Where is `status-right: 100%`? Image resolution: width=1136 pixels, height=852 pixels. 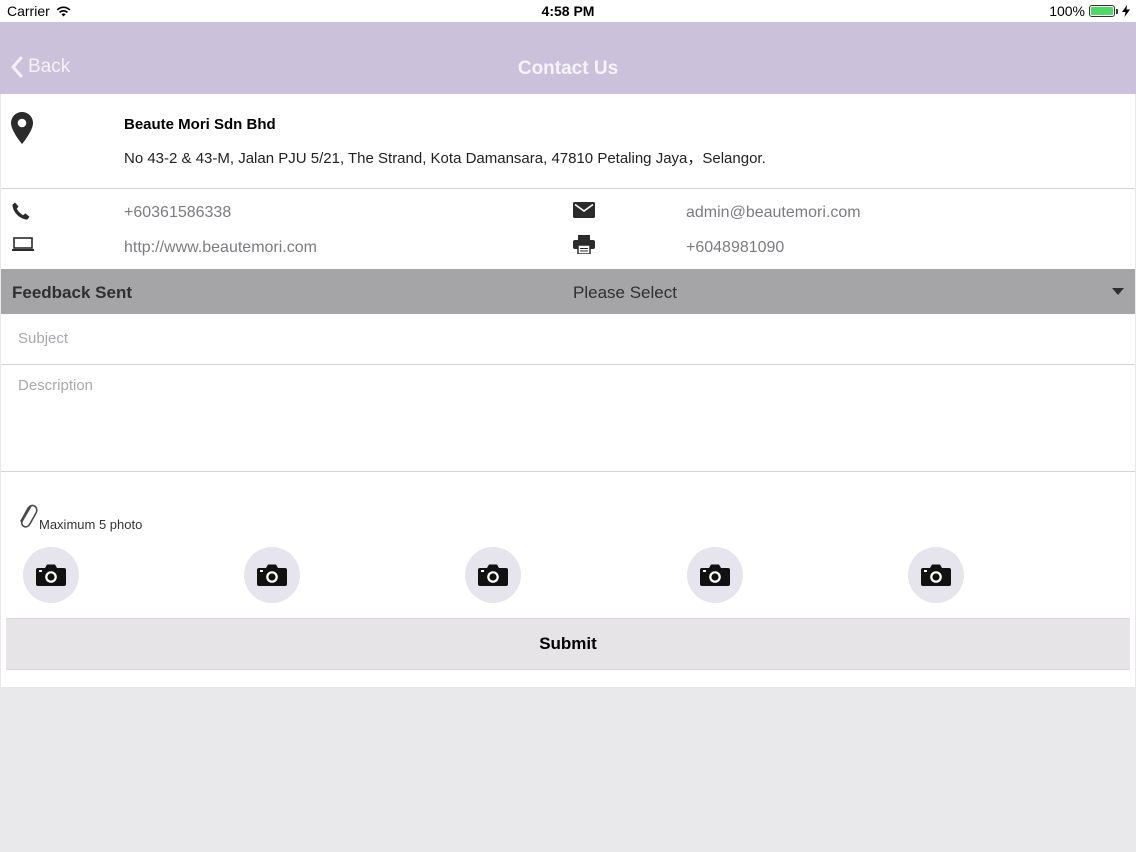
status-right: 100% is located at coordinates (1089, 11).